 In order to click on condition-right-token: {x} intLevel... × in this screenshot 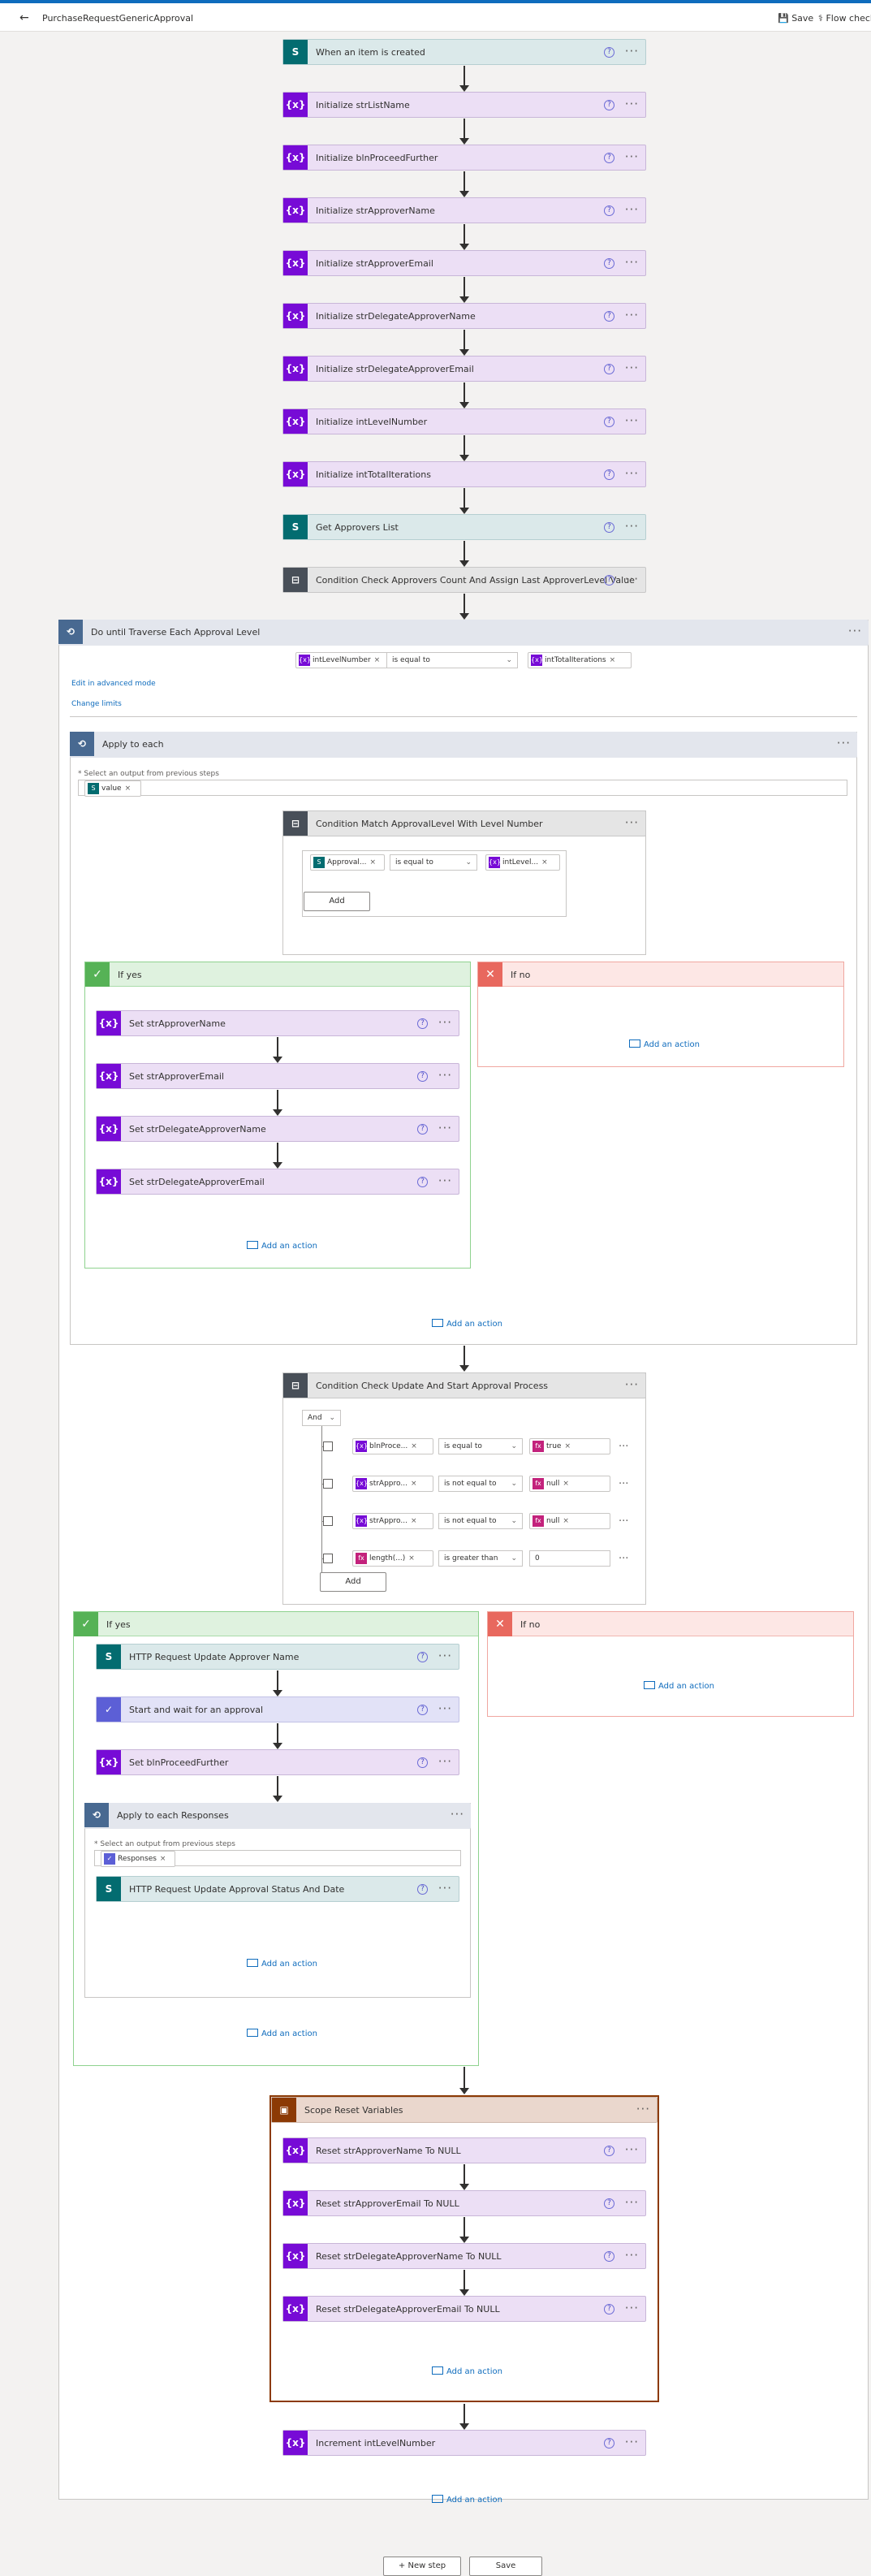, I will do `click(522, 863)`.